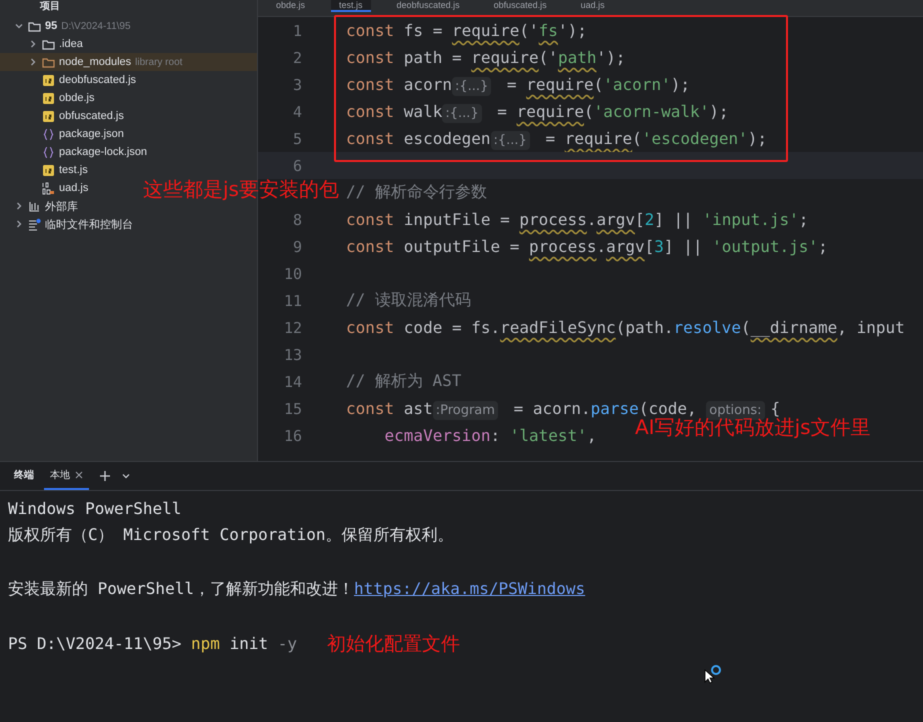 Image resolution: width=923 pixels, height=722 pixels. I want to click on line-number: 11, so click(292, 301).